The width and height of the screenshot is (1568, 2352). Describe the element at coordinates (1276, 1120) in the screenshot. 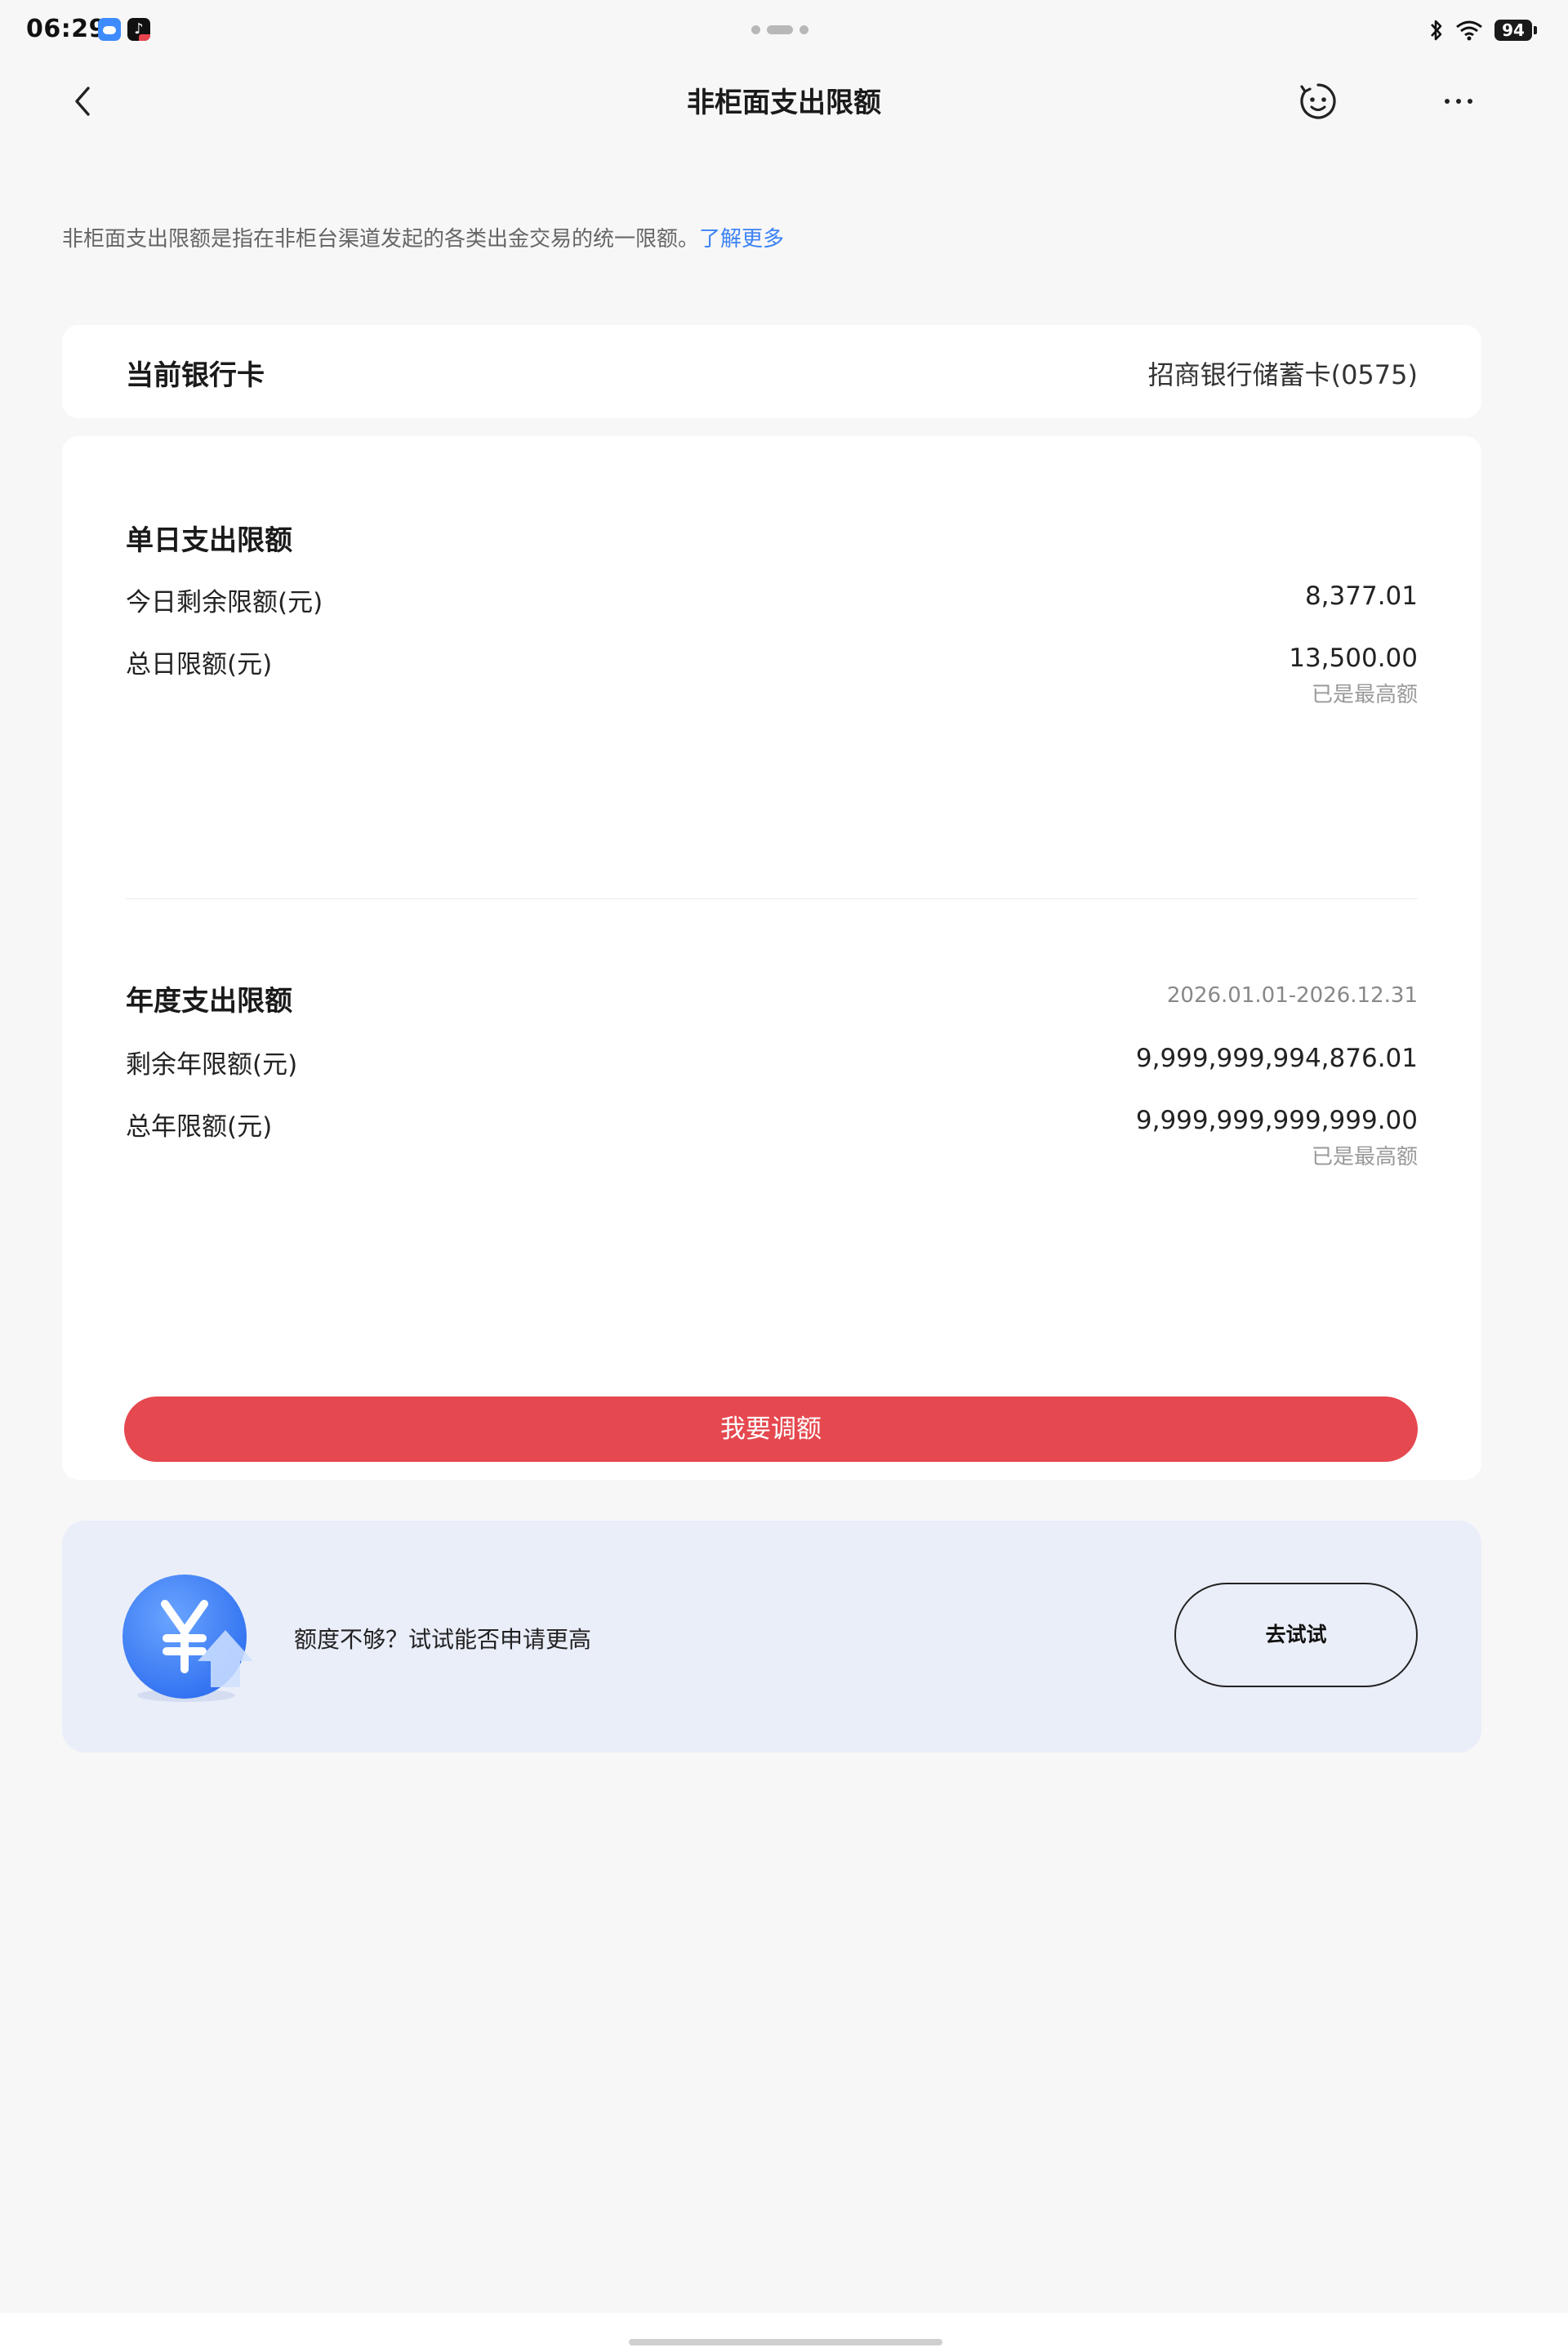

I see `annual-total-value: 9,999,999,999,999.00` at that location.